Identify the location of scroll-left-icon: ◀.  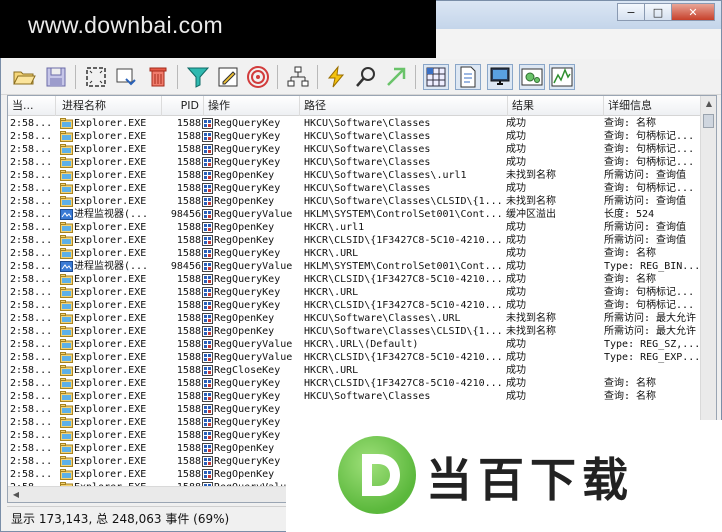
(16, 494).